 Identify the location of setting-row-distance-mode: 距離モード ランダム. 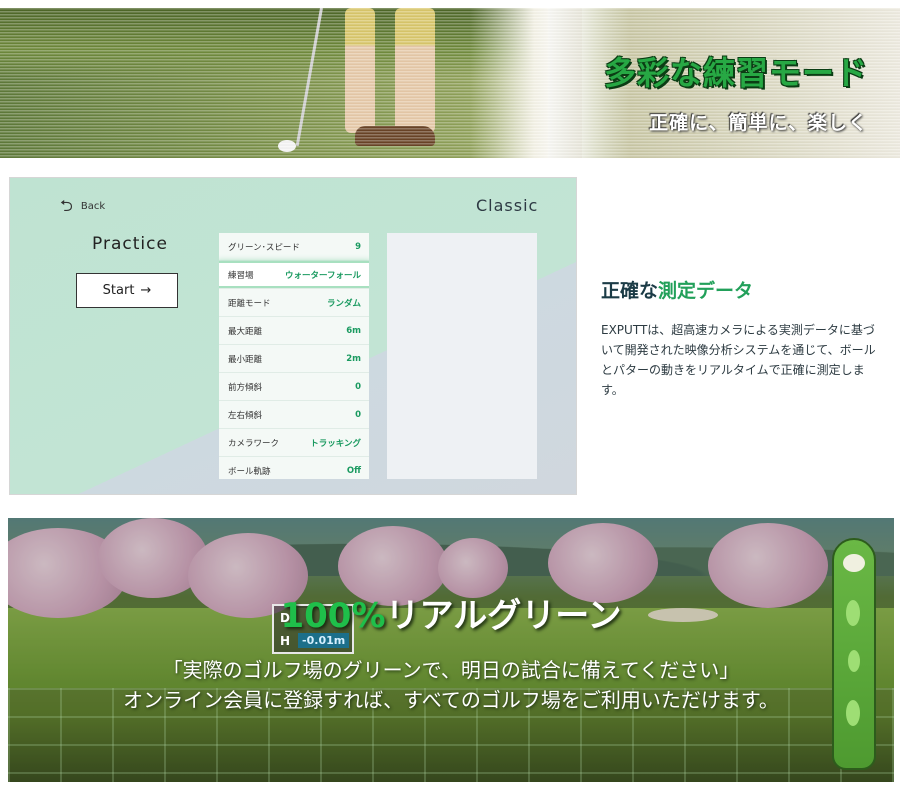
(294, 303).